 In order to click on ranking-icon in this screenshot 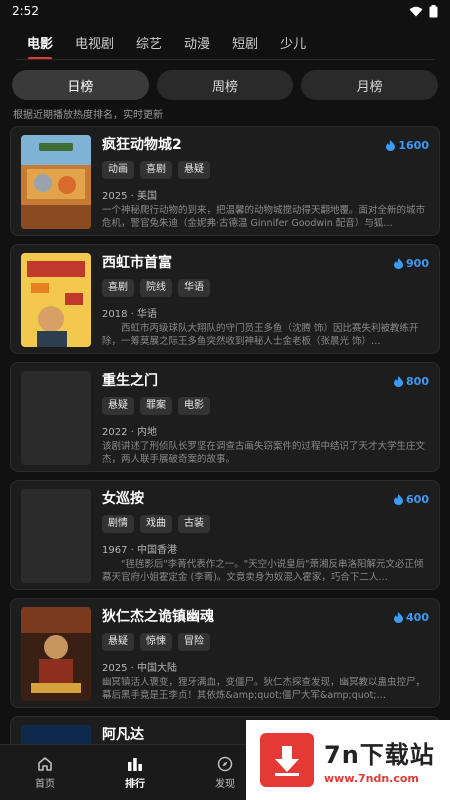, I will do `click(135, 764)`.